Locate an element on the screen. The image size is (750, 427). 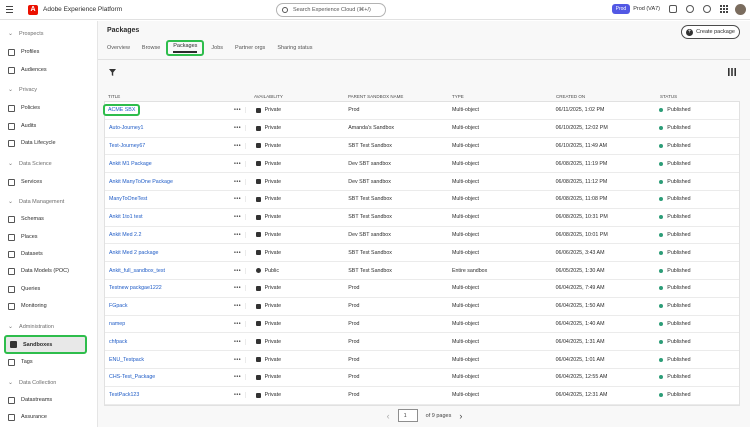
sidebar-item-audits: Audits is located at coordinates (45, 126).